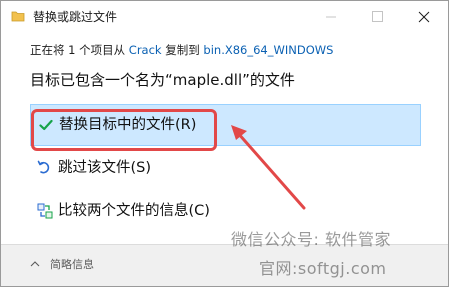  What do you see at coordinates (145, 50) in the screenshot?
I see `source-folder-link: Crack` at bounding box center [145, 50].